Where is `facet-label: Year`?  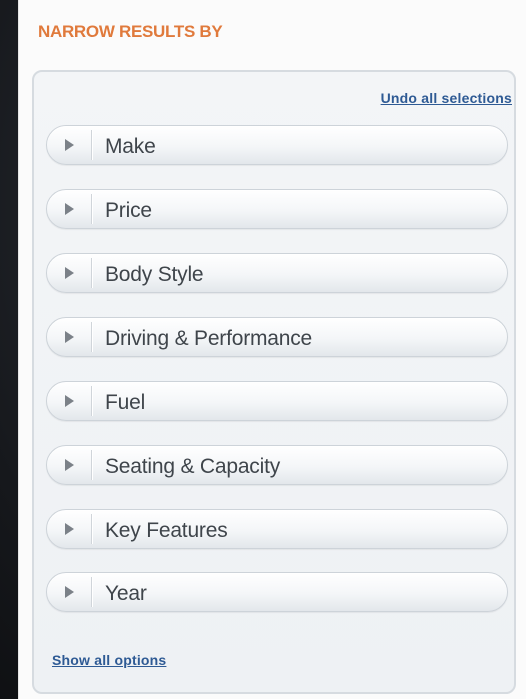 facet-label: Year is located at coordinates (126, 593).